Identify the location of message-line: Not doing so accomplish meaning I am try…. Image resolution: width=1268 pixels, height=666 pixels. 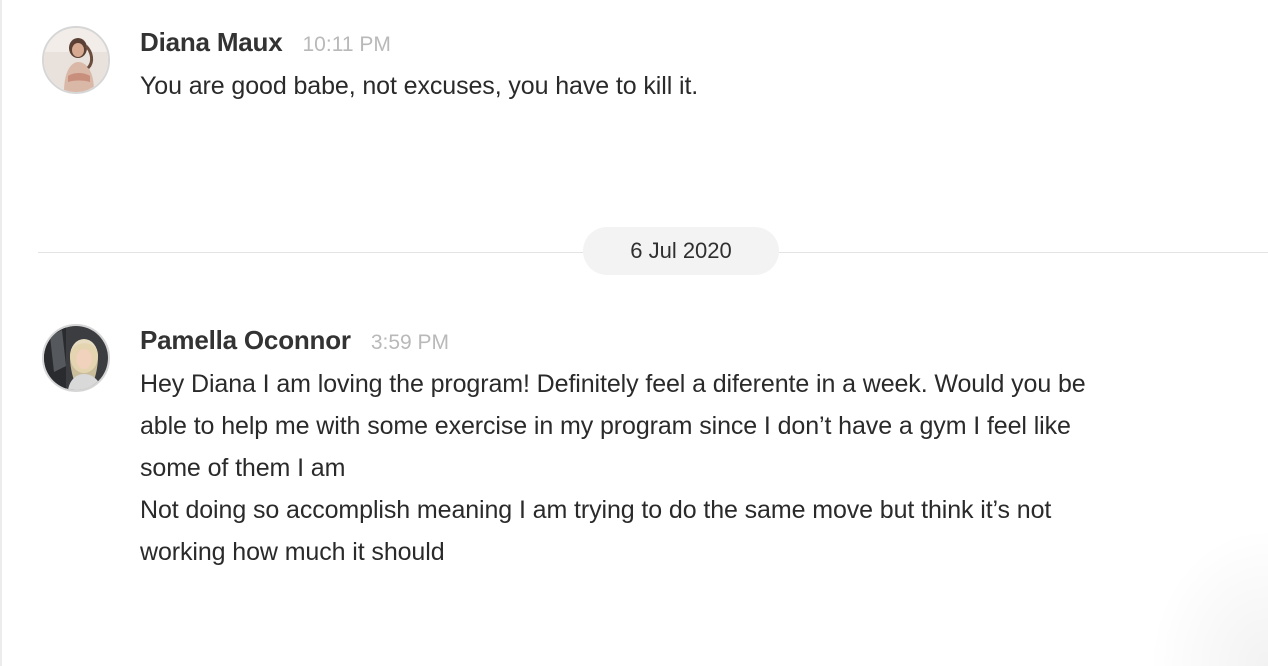
(596, 510).